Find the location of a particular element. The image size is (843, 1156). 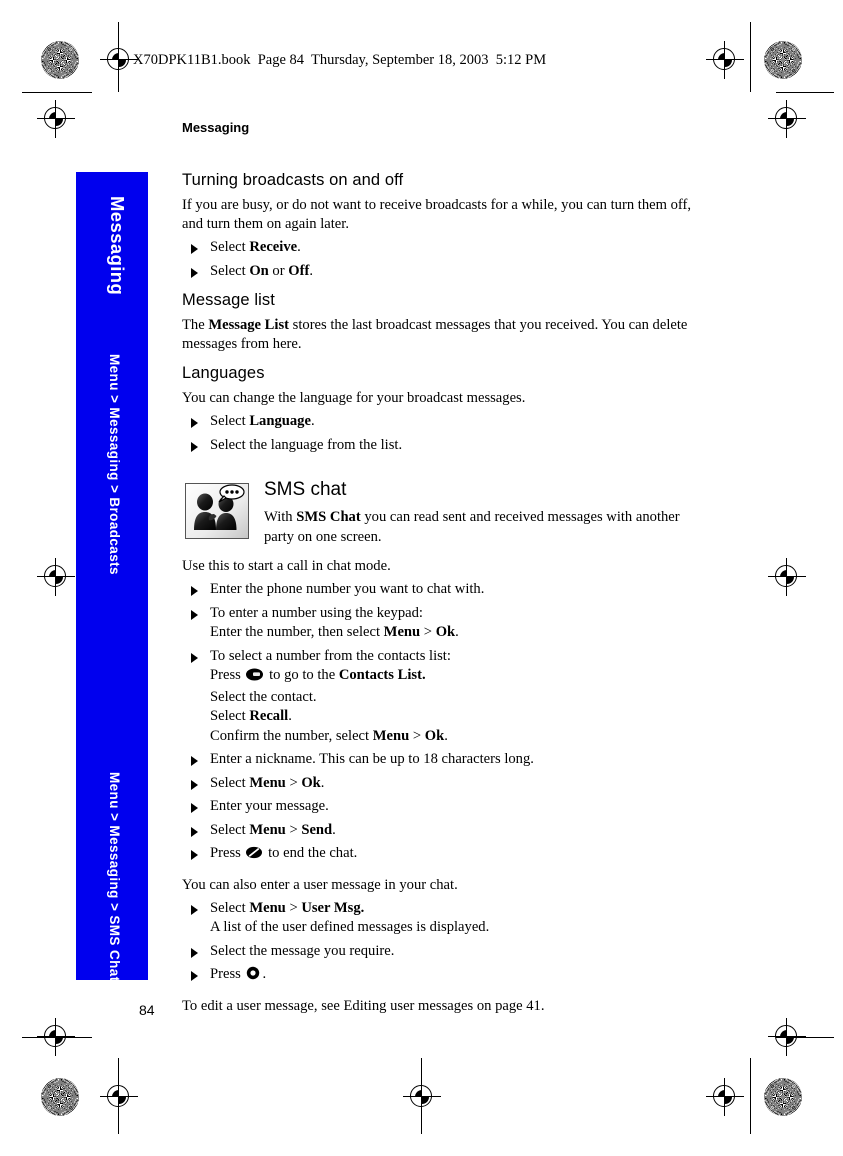

steps-broadcasts: Select Receive. Select On or Off. is located at coordinates (438, 259).